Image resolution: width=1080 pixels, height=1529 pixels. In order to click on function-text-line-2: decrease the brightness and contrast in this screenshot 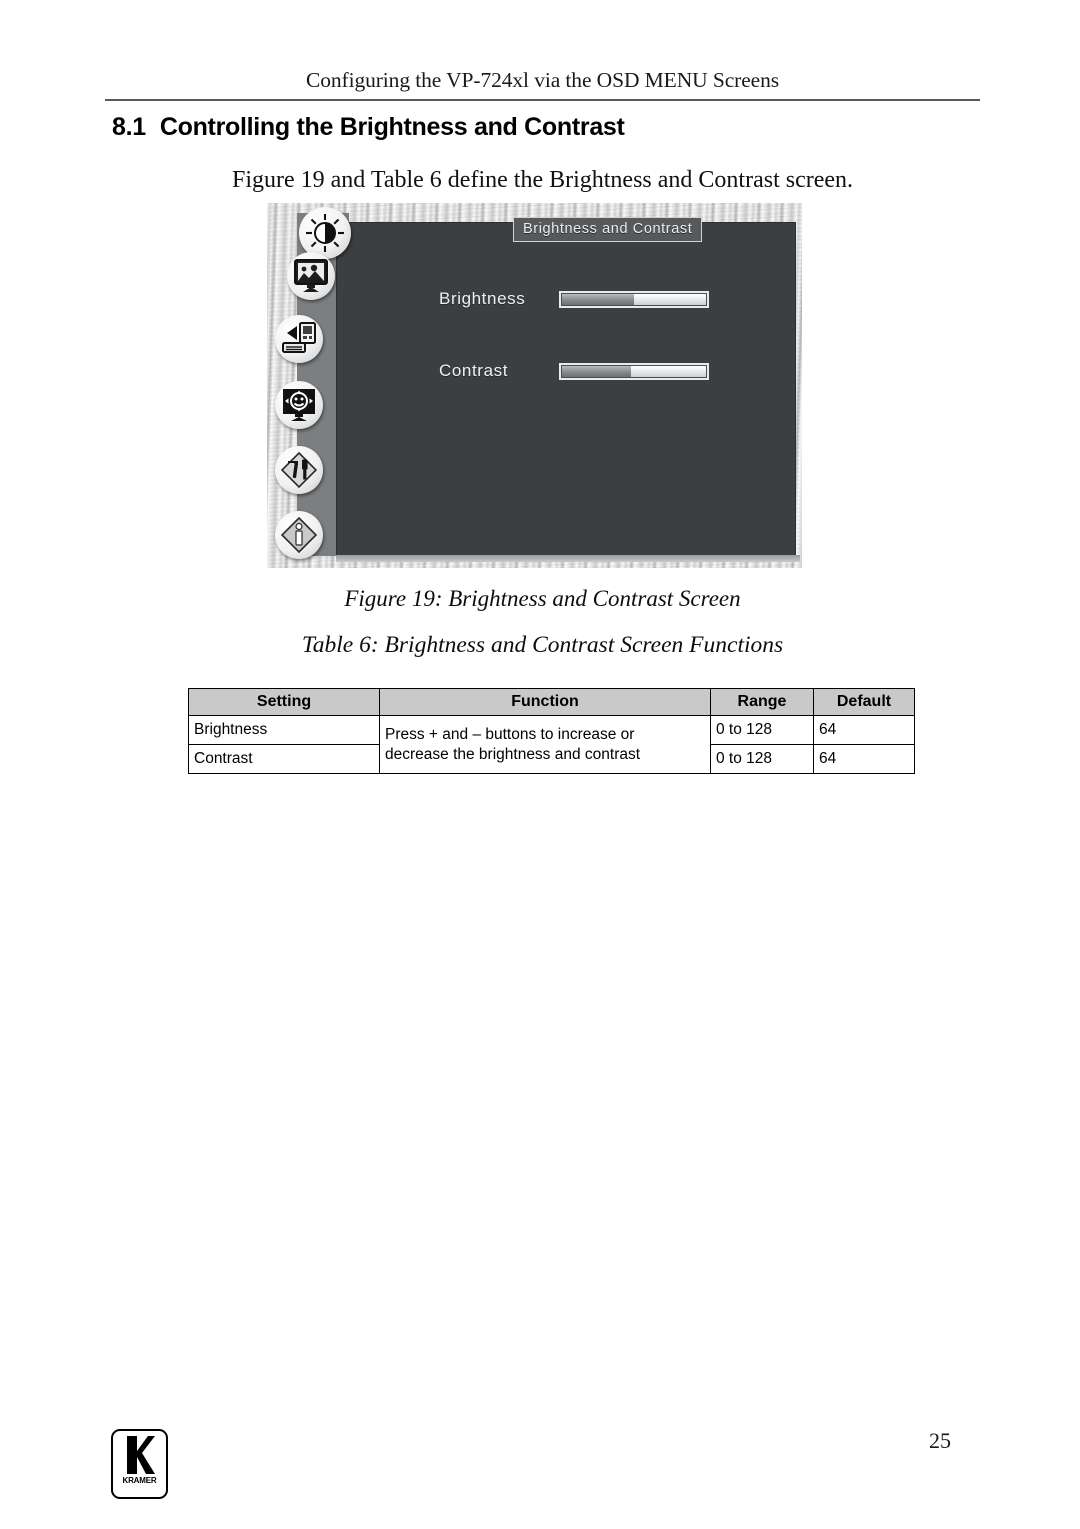, I will do `click(513, 754)`.